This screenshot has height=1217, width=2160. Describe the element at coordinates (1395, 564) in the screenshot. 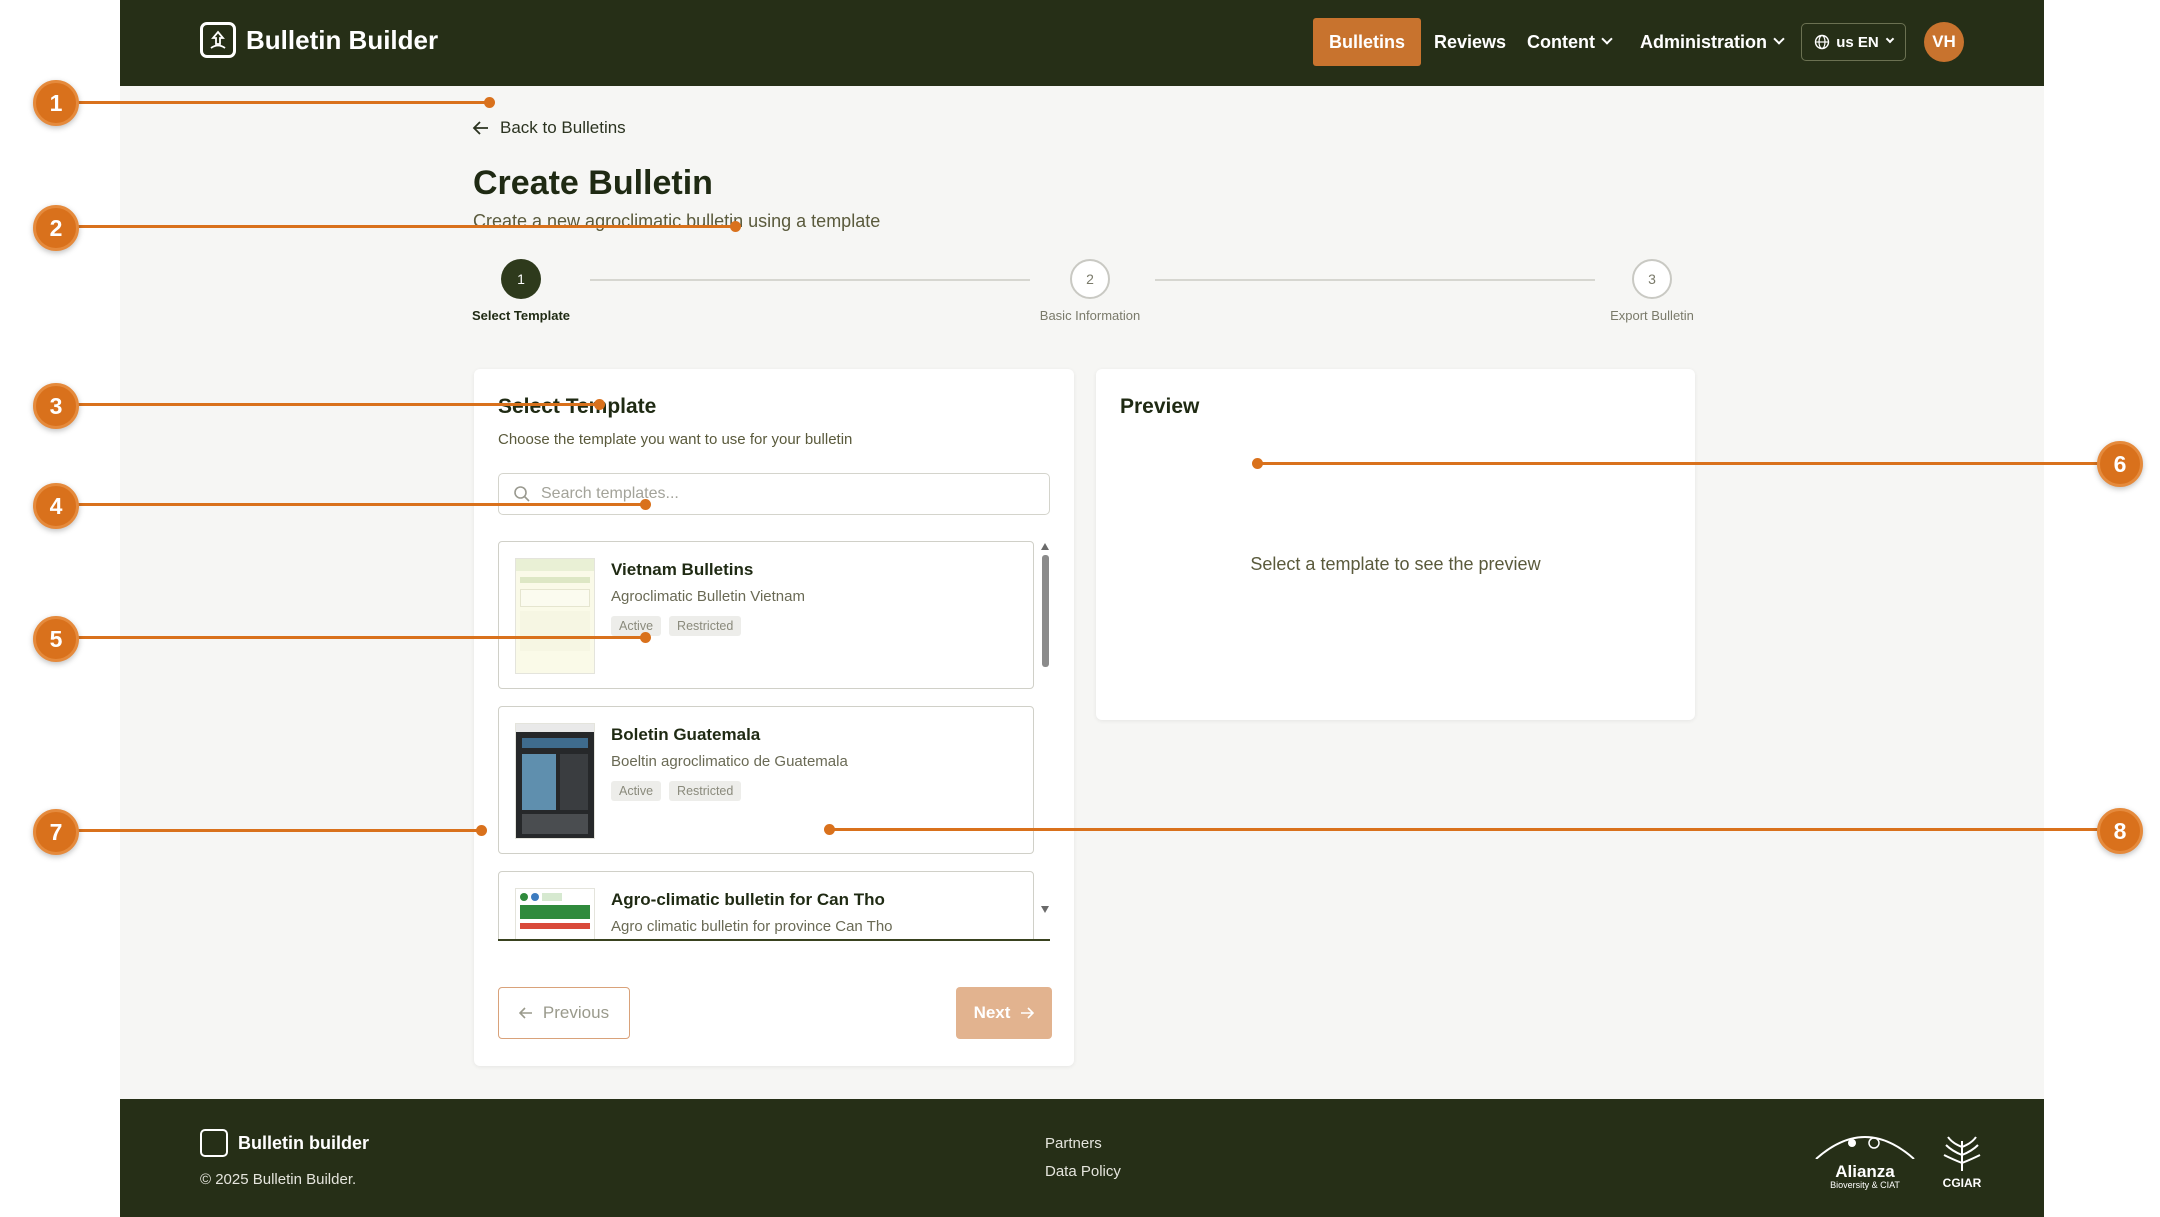

I see `preview-empty-message: Select a template to see the preview` at that location.